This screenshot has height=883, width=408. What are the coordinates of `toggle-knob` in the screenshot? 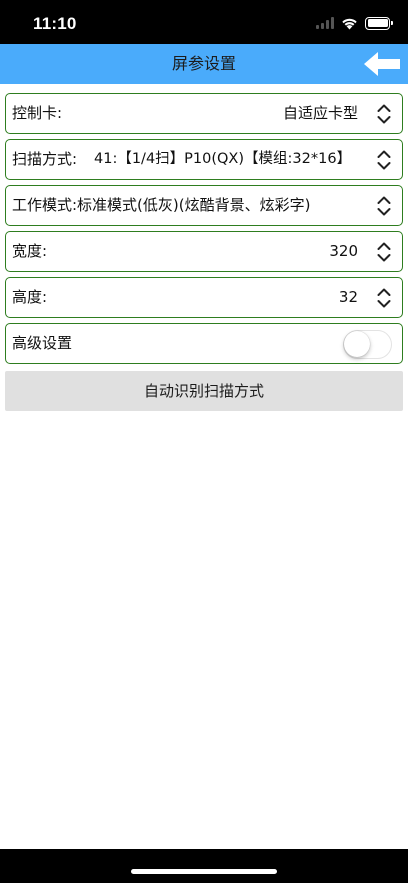 It's located at (357, 344).